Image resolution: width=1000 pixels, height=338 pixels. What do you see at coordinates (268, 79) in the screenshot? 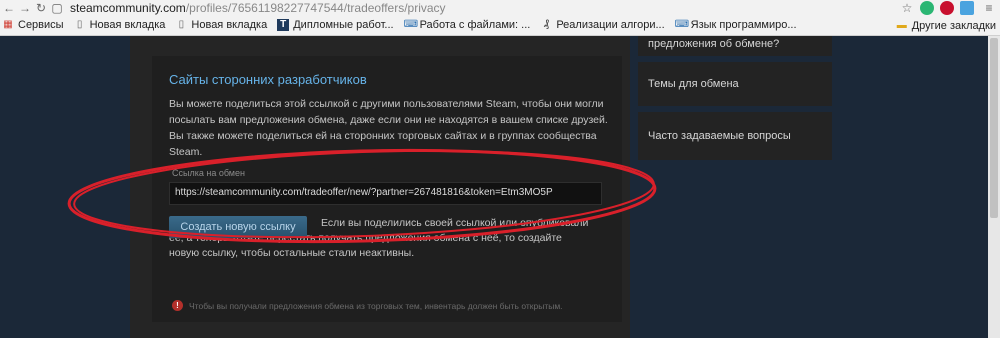
I see `section-title: Сайты сторонних разработчиков` at bounding box center [268, 79].